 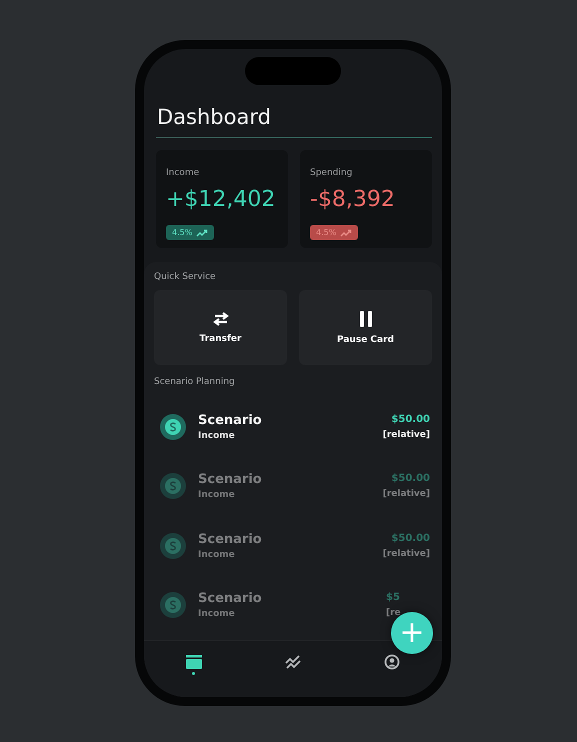 What do you see at coordinates (352, 199) in the screenshot?
I see `card-amount: -$8,392` at bounding box center [352, 199].